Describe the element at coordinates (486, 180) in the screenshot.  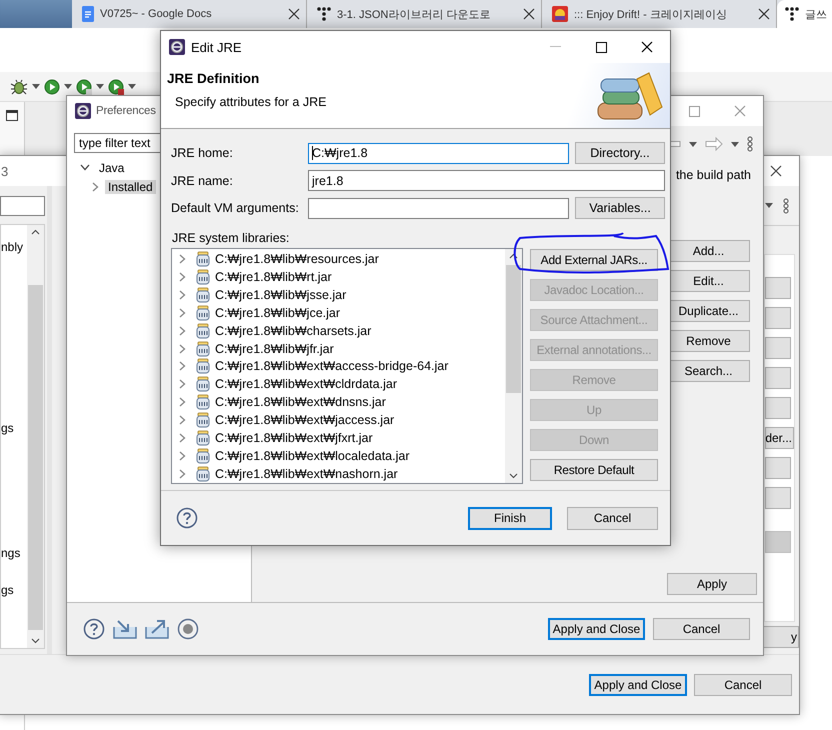
I see `input-field: jre1.8` at that location.